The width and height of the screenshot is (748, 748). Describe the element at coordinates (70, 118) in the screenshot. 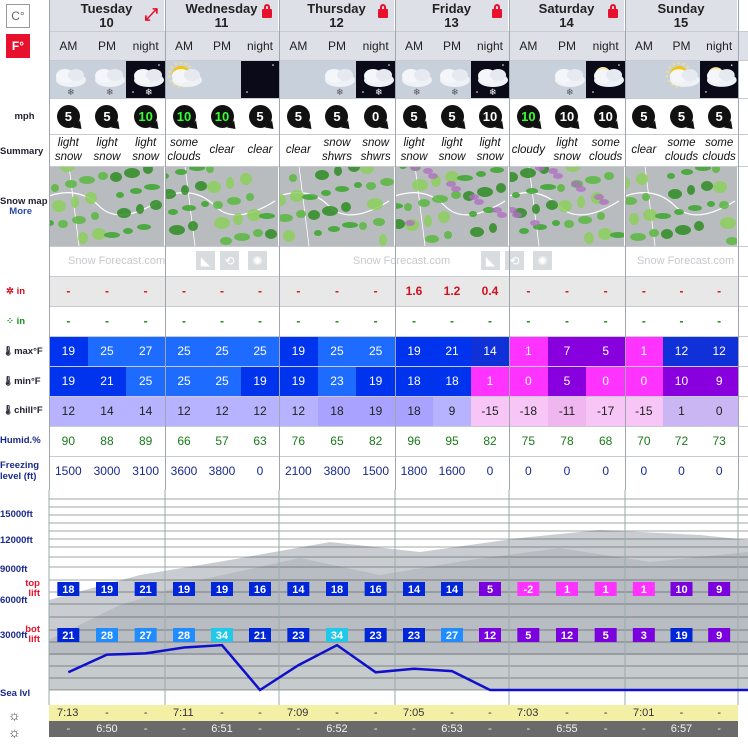

I see `wind-badge: 5` at that location.